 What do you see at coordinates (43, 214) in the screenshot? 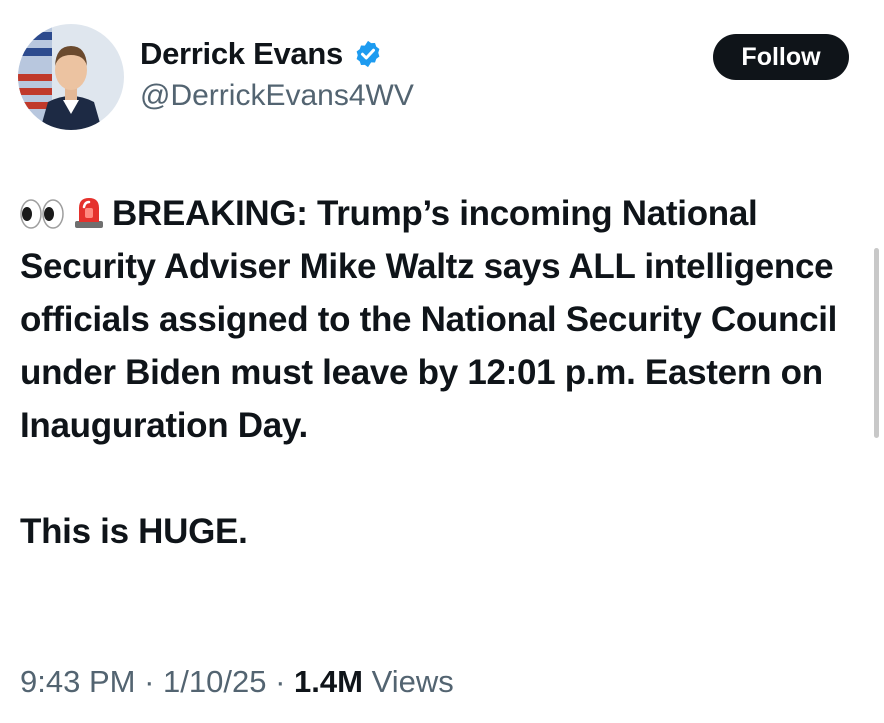
I see `eyes-emoji-icon` at bounding box center [43, 214].